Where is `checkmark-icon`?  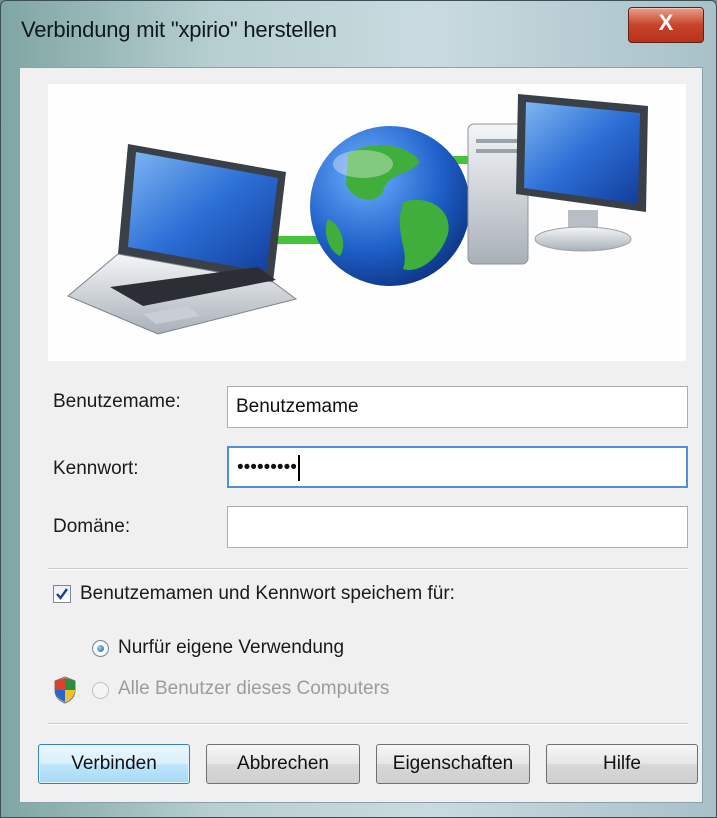 checkmark-icon is located at coordinates (62, 594).